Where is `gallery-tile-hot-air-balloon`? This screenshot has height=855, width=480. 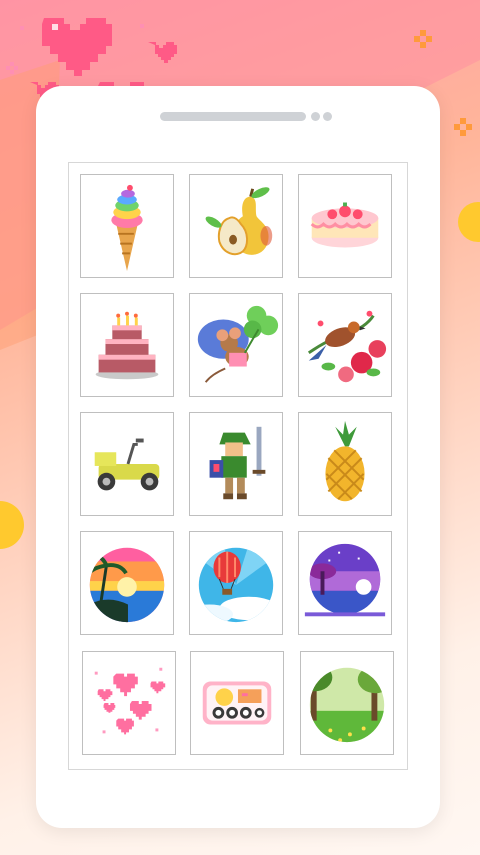 gallery-tile-hot-air-balloon is located at coordinates (236, 583).